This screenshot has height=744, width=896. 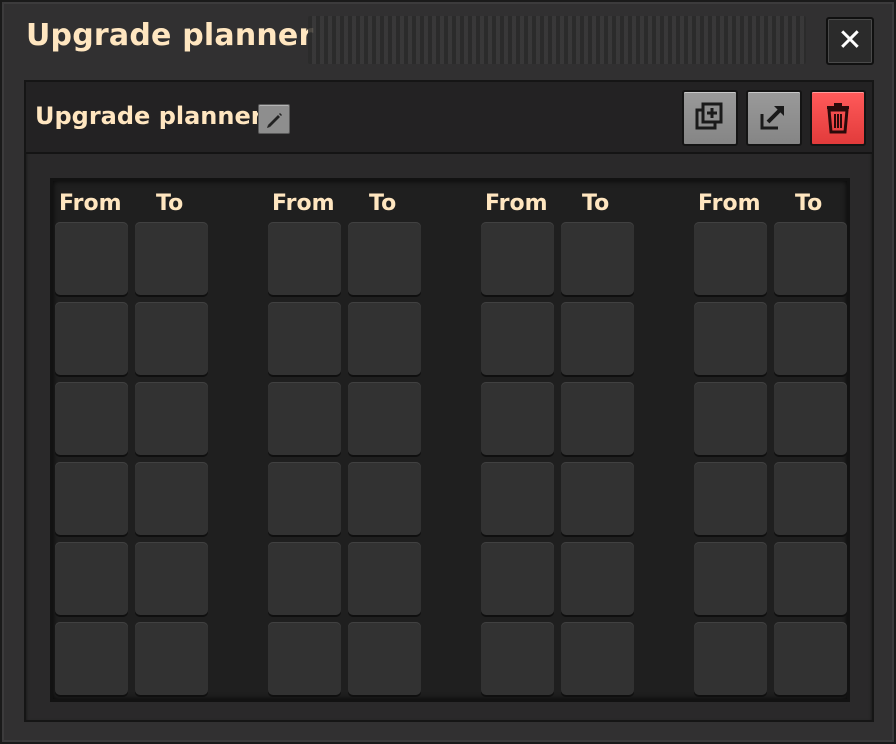 I want to click on copy-icon, so click(x=709, y=116).